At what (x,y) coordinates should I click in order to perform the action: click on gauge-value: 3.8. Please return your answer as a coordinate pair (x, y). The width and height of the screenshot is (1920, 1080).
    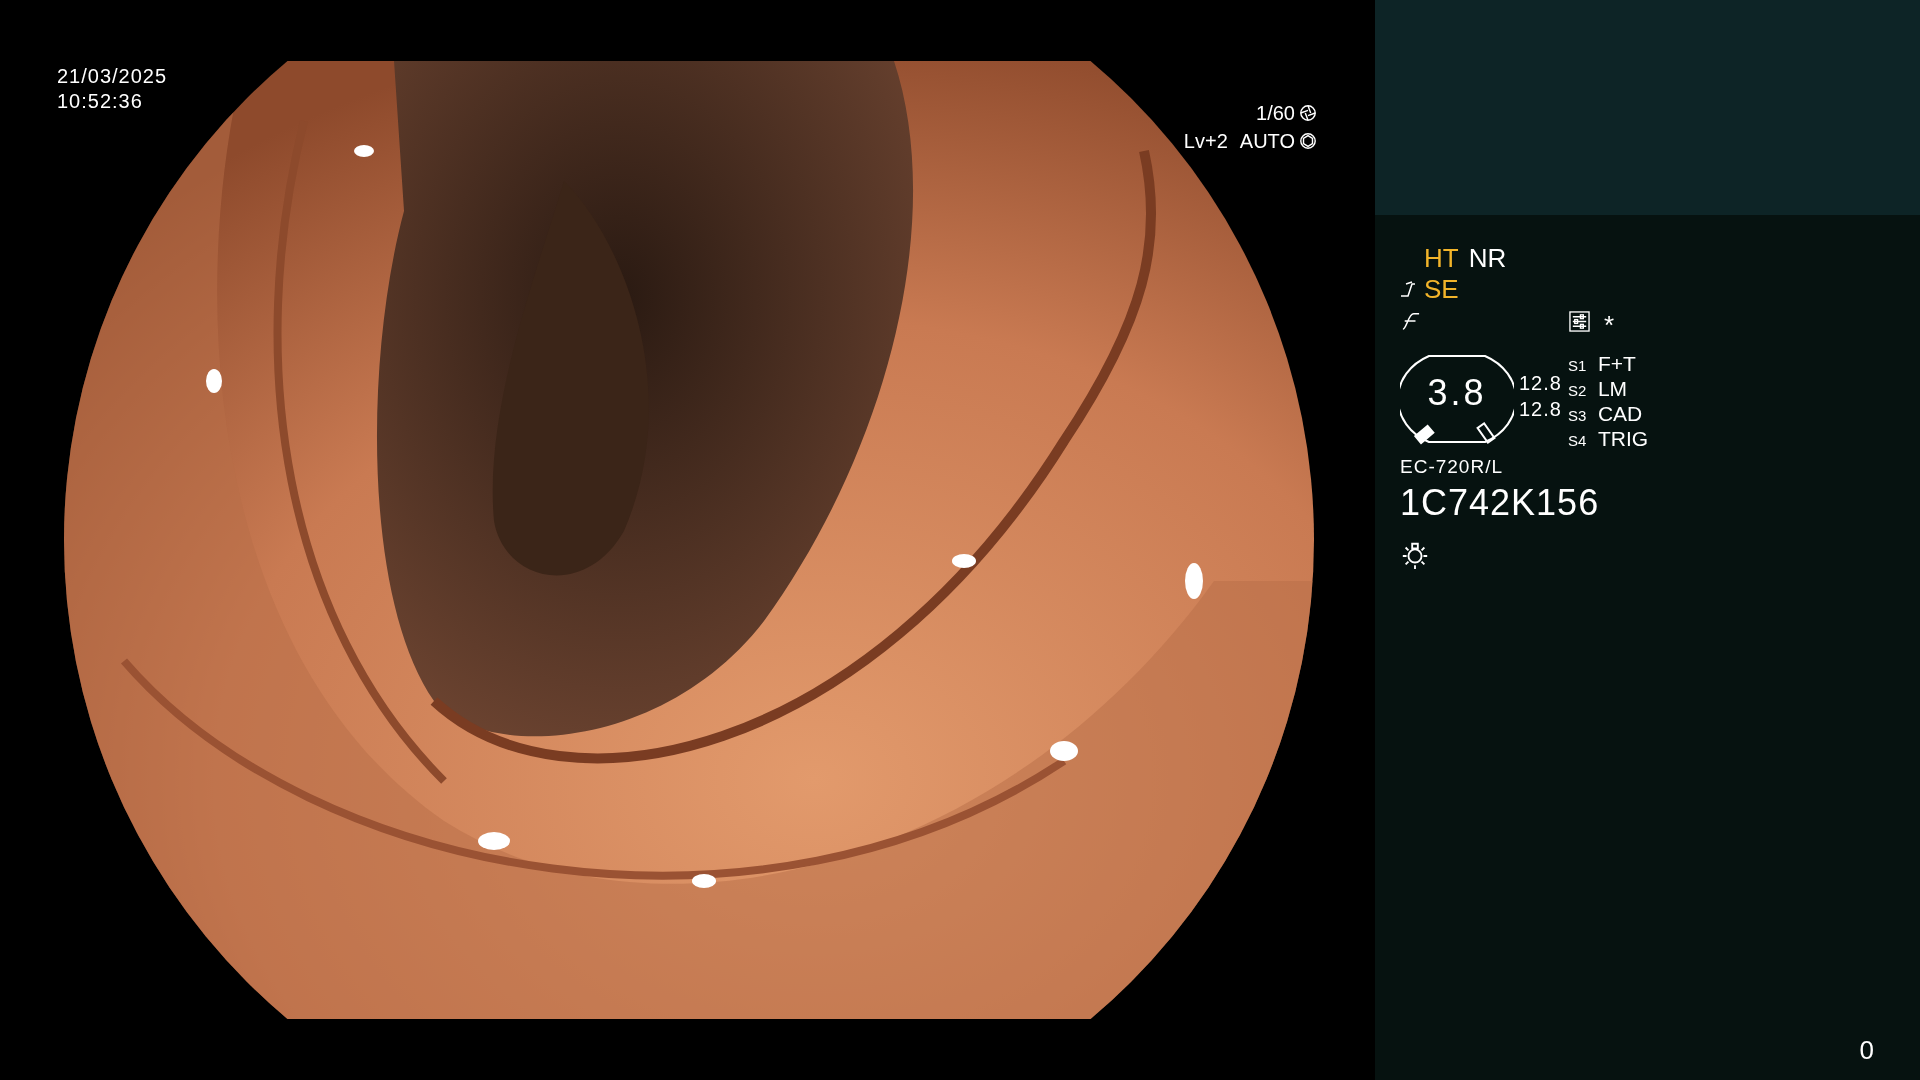
    Looking at the image, I should click on (1457, 393).